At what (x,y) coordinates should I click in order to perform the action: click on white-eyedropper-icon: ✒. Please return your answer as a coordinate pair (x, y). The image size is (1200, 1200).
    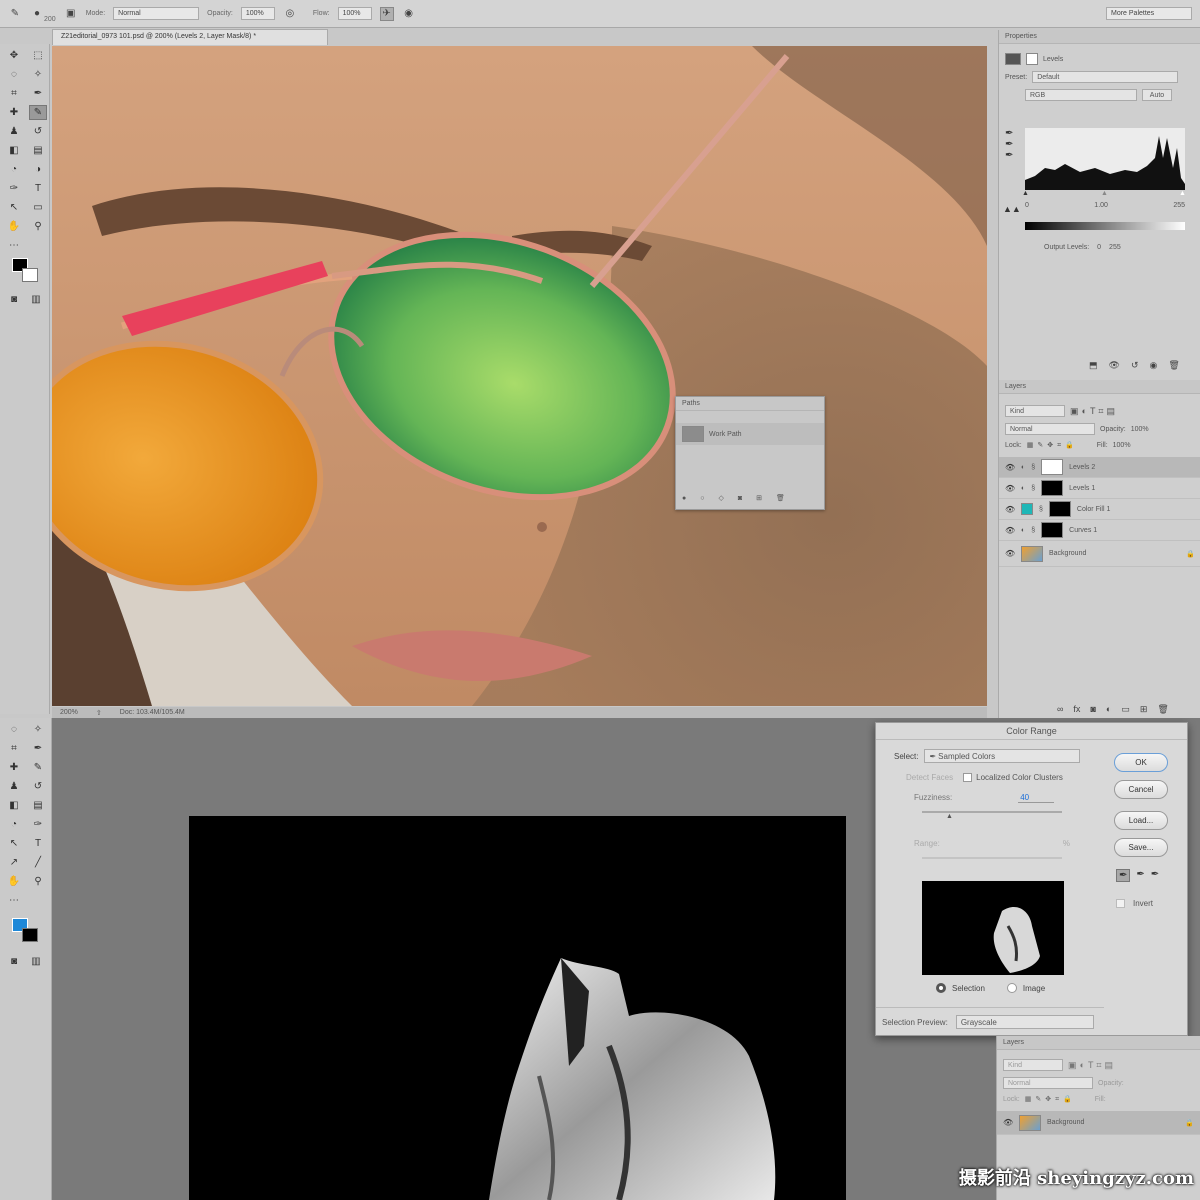
    Looking at the image, I should click on (1012, 155).